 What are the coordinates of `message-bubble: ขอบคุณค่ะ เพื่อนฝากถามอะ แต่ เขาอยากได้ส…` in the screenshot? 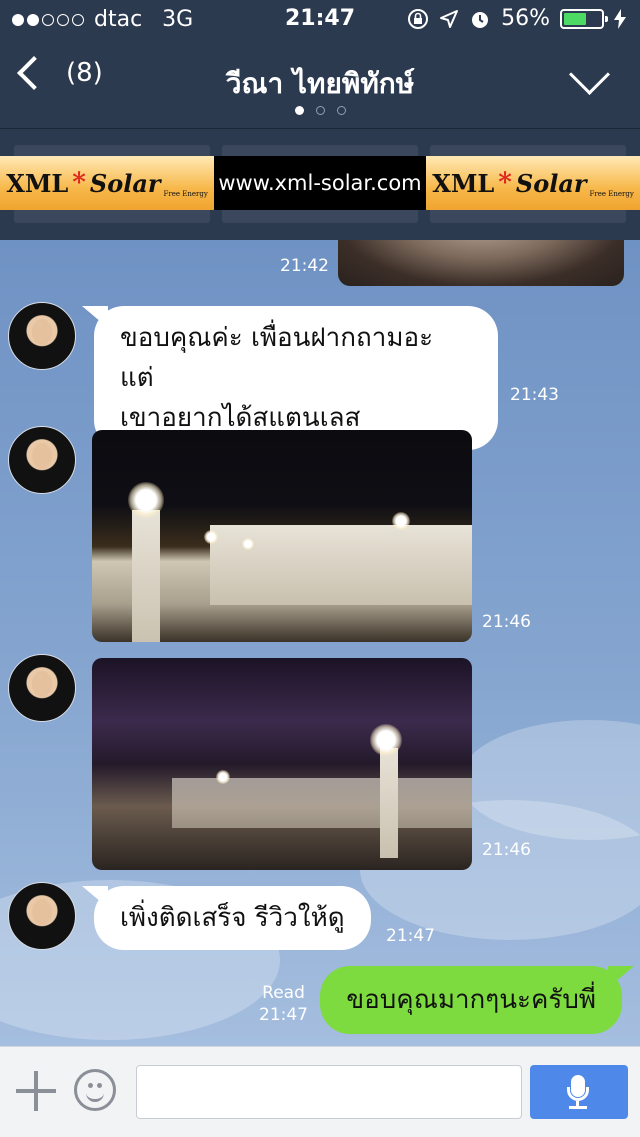 It's located at (290, 378).